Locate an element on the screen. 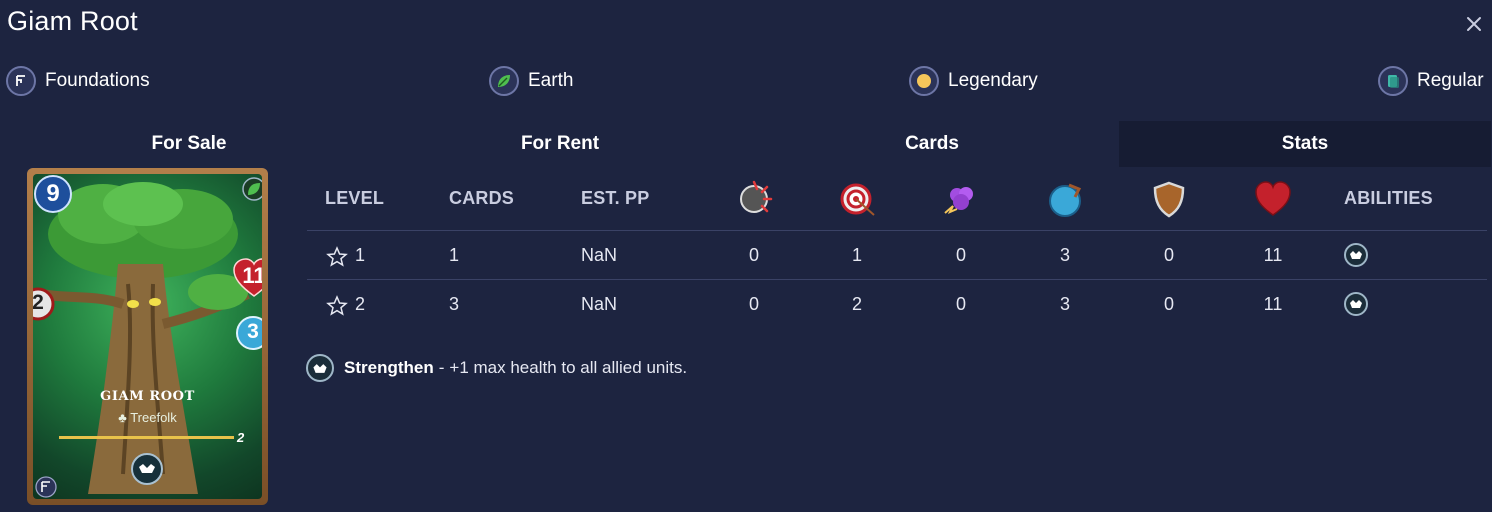  element-label: Earth is located at coordinates (551, 80).